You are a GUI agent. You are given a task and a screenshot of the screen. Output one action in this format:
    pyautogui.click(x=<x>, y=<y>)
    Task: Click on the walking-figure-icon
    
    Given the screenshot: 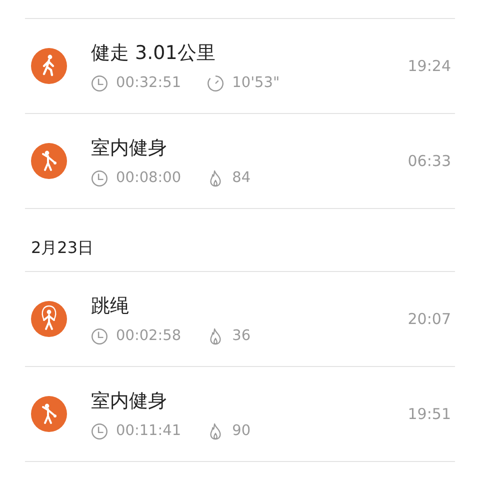 What is the action you would take?
    pyautogui.click(x=49, y=66)
    